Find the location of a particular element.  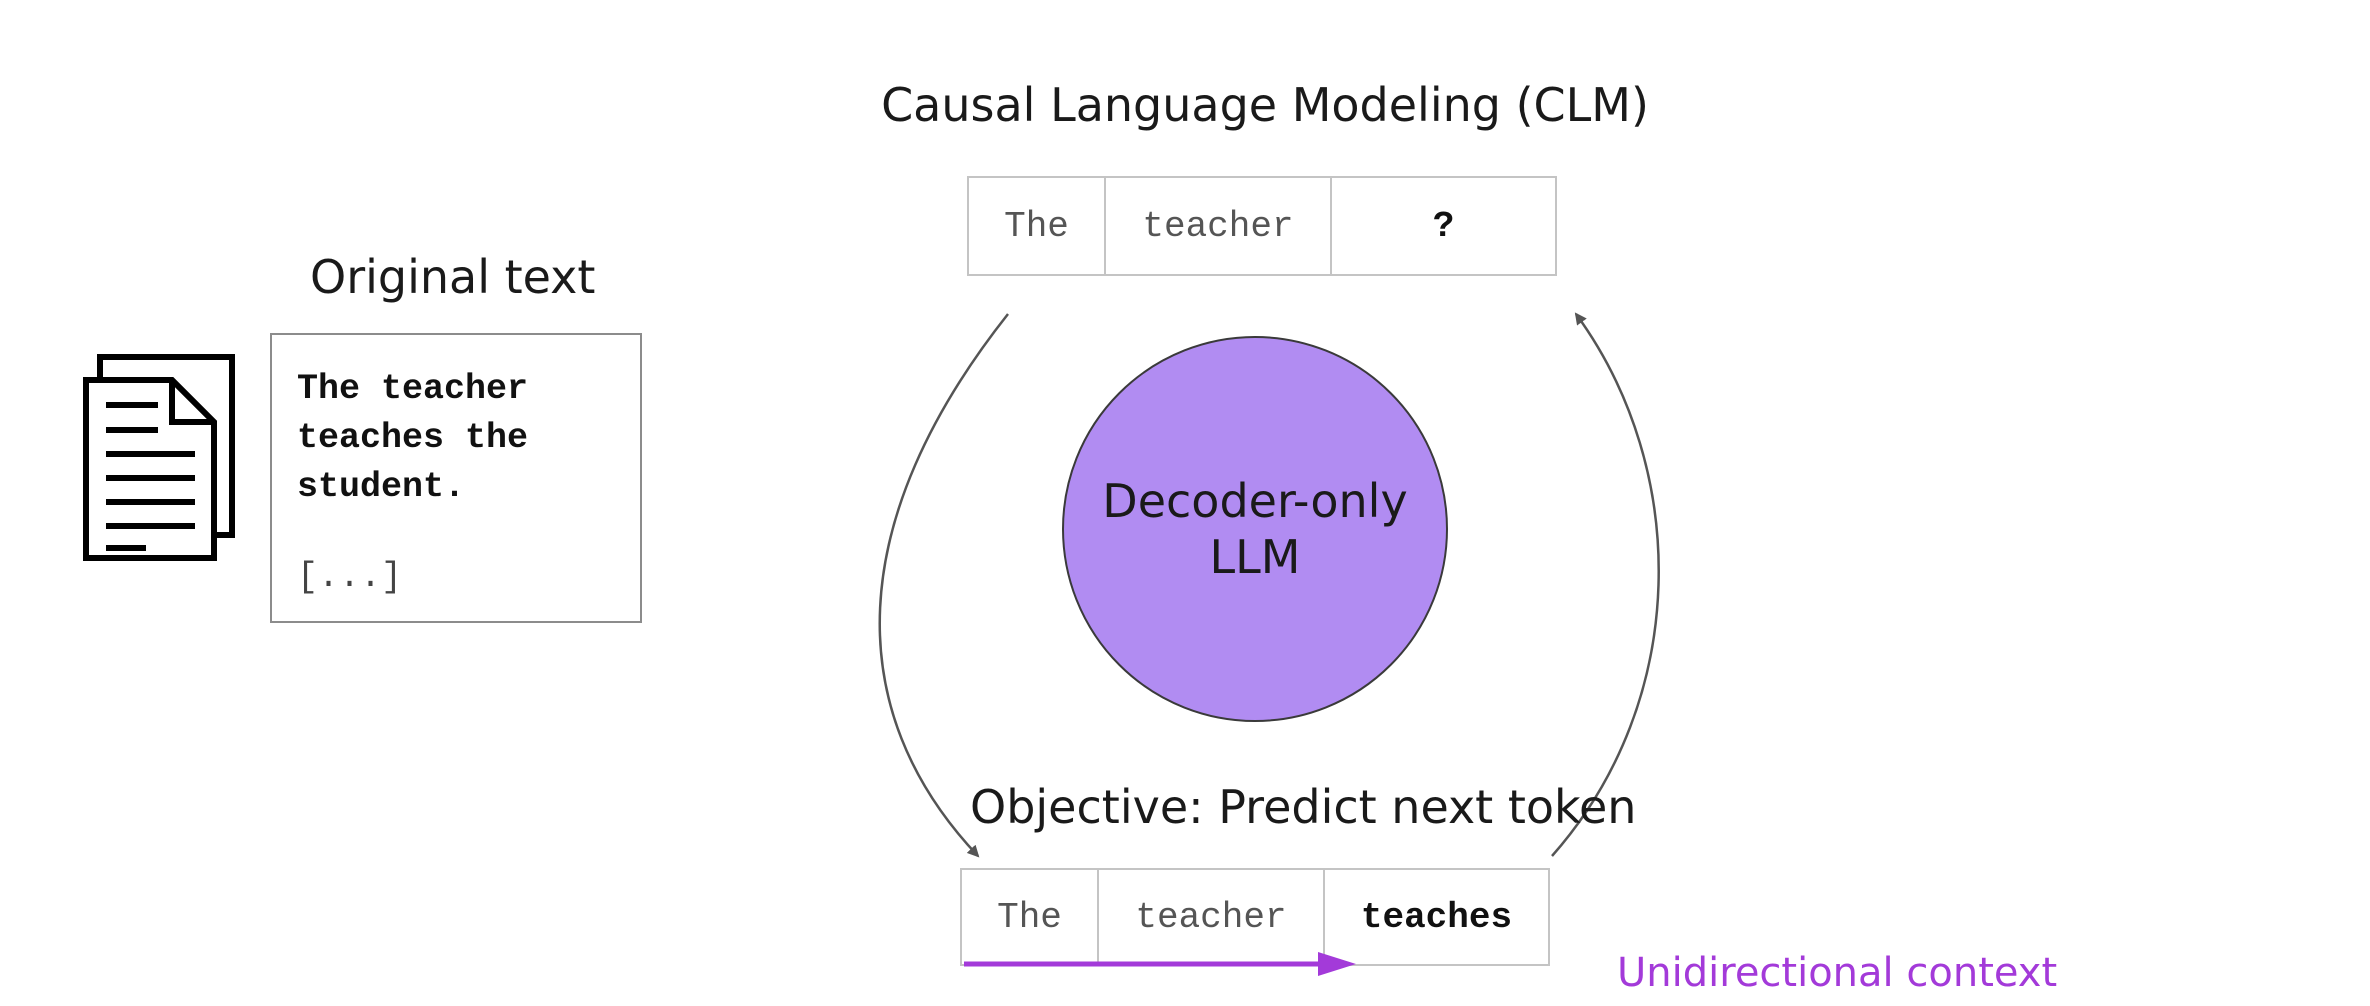

model-label-line2: LLM is located at coordinates (1255, 557).